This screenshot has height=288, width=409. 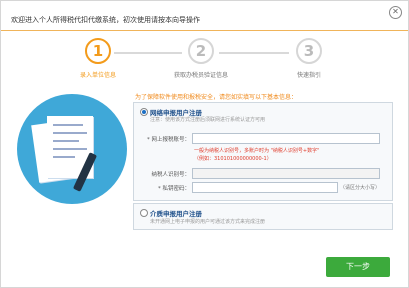 I want to click on next-step-button: 下一步, so click(x=358, y=267).